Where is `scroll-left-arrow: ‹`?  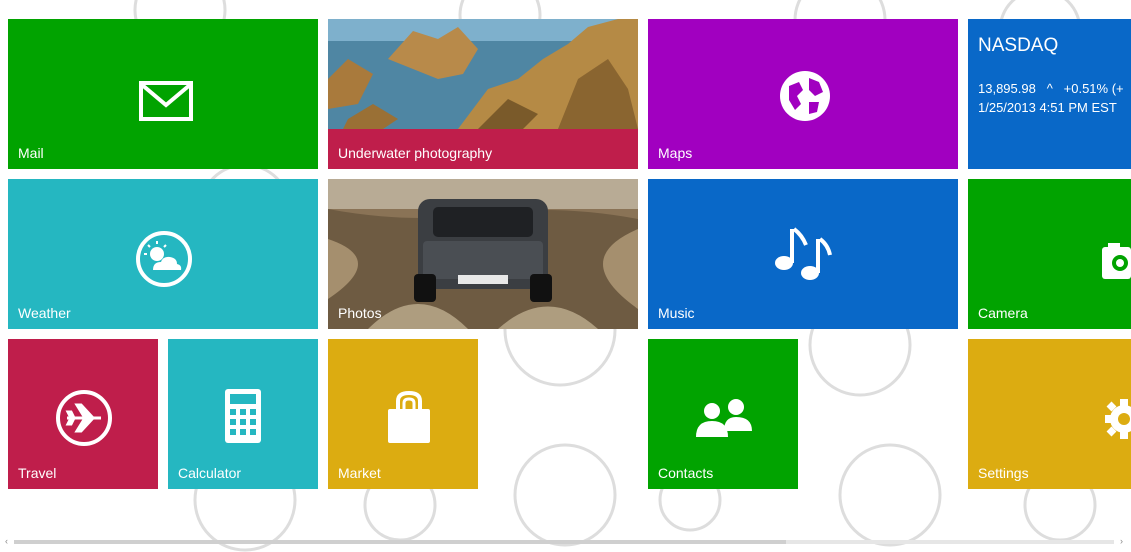 scroll-left-arrow: ‹ is located at coordinates (6, 541).